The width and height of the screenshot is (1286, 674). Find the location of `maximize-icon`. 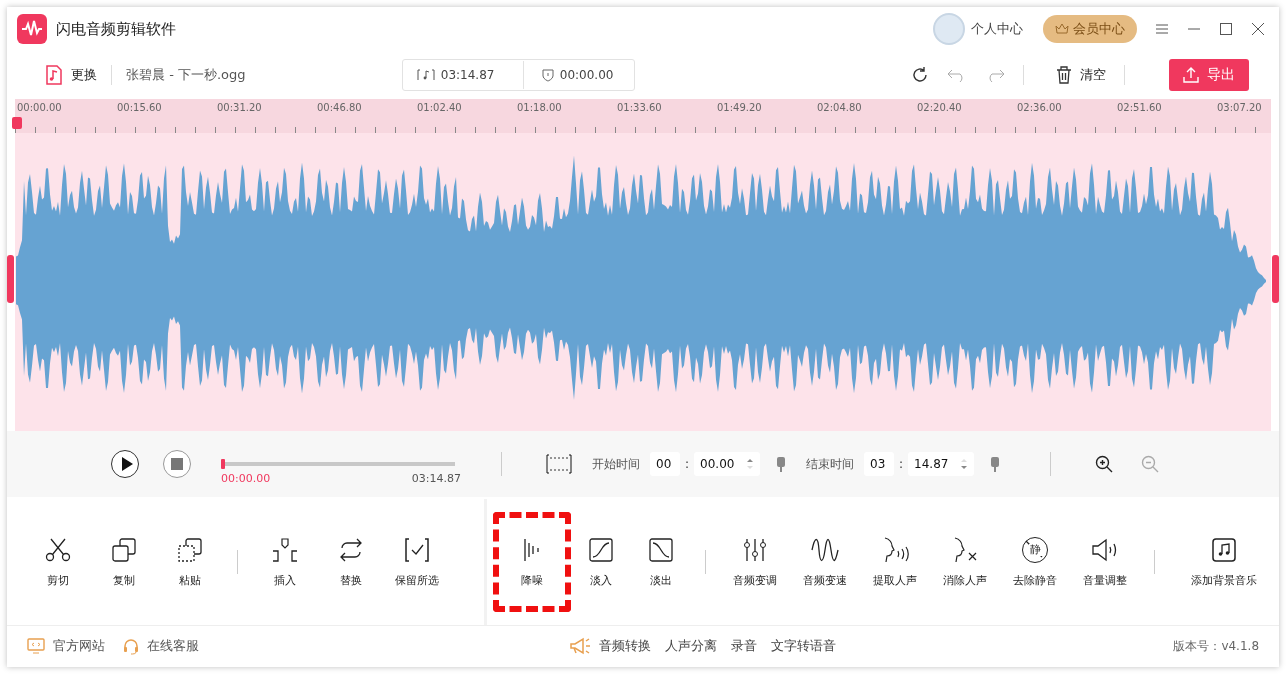

maximize-icon is located at coordinates (1226, 29).